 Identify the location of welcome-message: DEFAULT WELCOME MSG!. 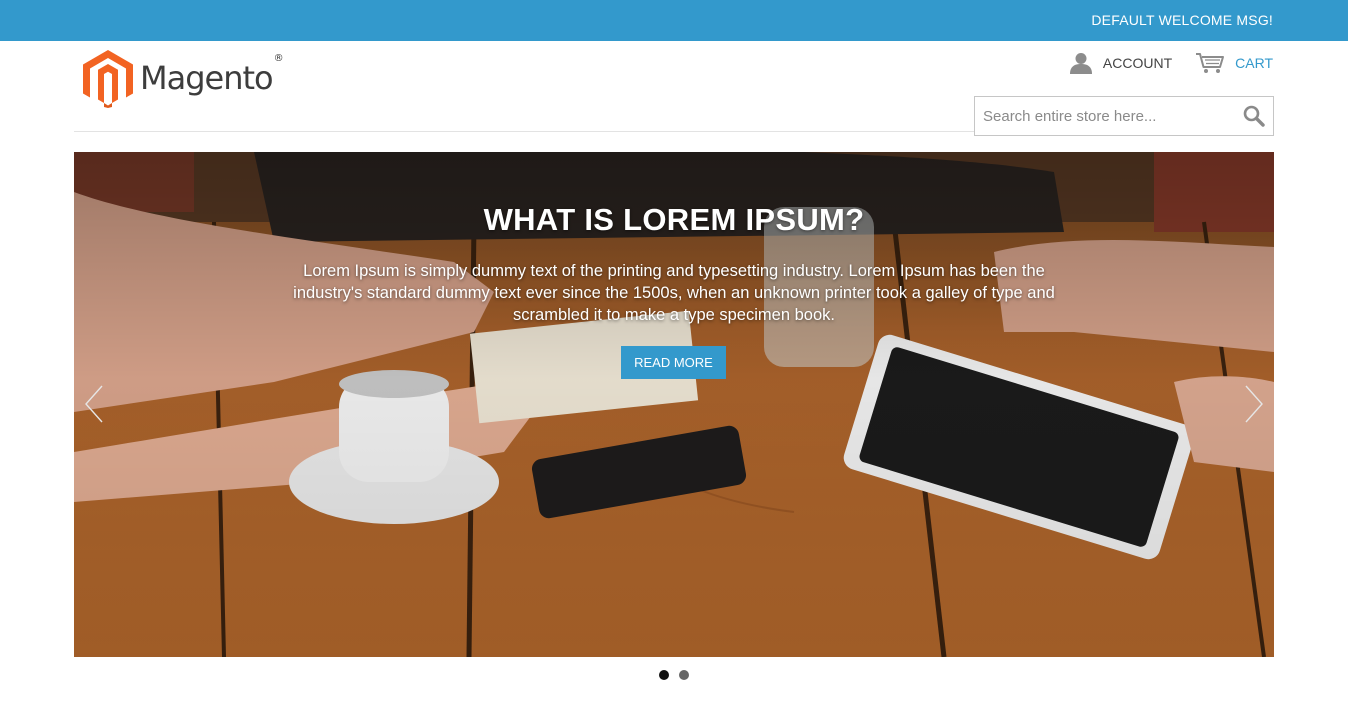
(1182, 20).